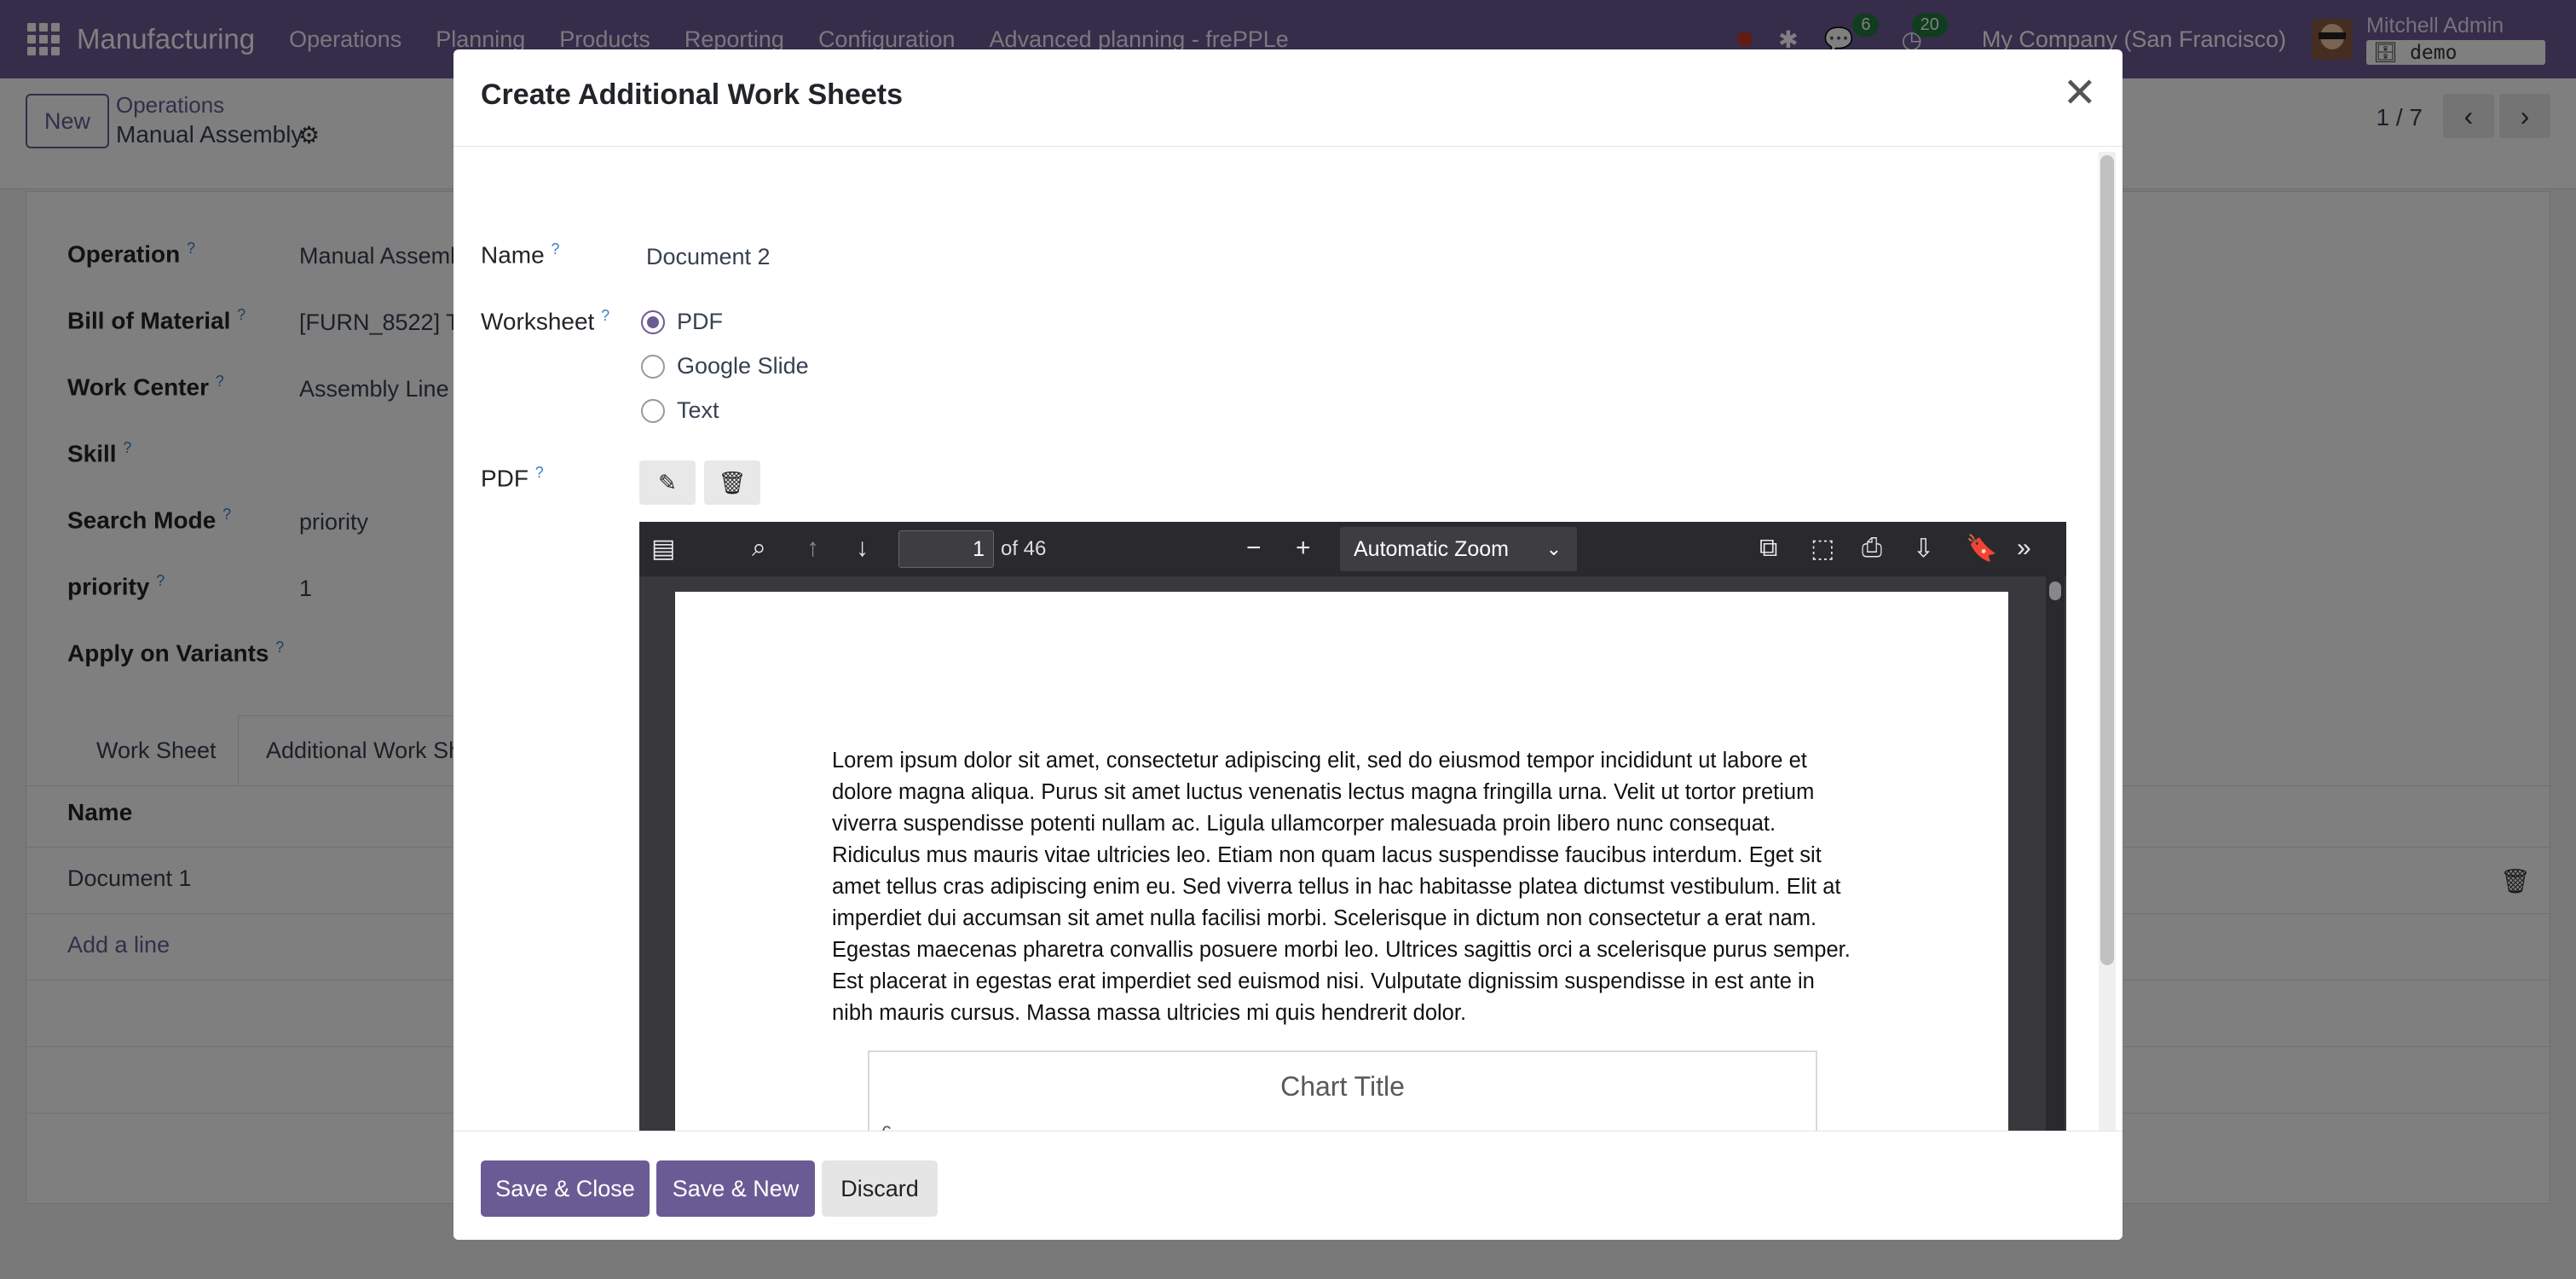 This screenshot has height=1279, width=2576. I want to click on radio-pdf-label: PDF, so click(700, 321).